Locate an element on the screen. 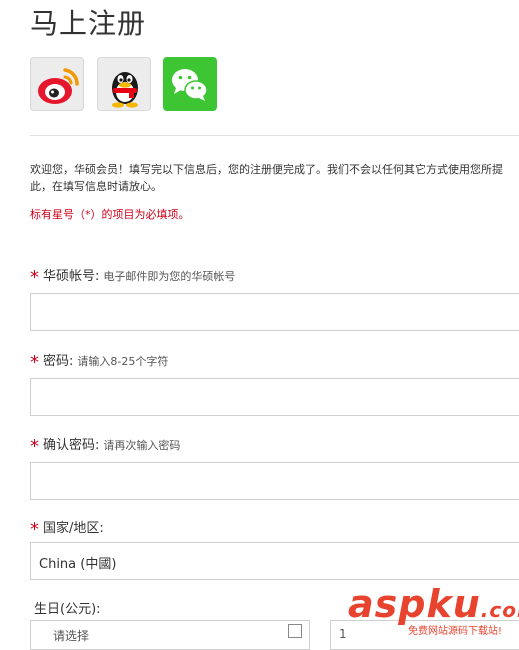 The height and width of the screenshot is (650, 519). password-label-row: * 密码: 请输入8-25个字符 is located at coordinates (99, 361).